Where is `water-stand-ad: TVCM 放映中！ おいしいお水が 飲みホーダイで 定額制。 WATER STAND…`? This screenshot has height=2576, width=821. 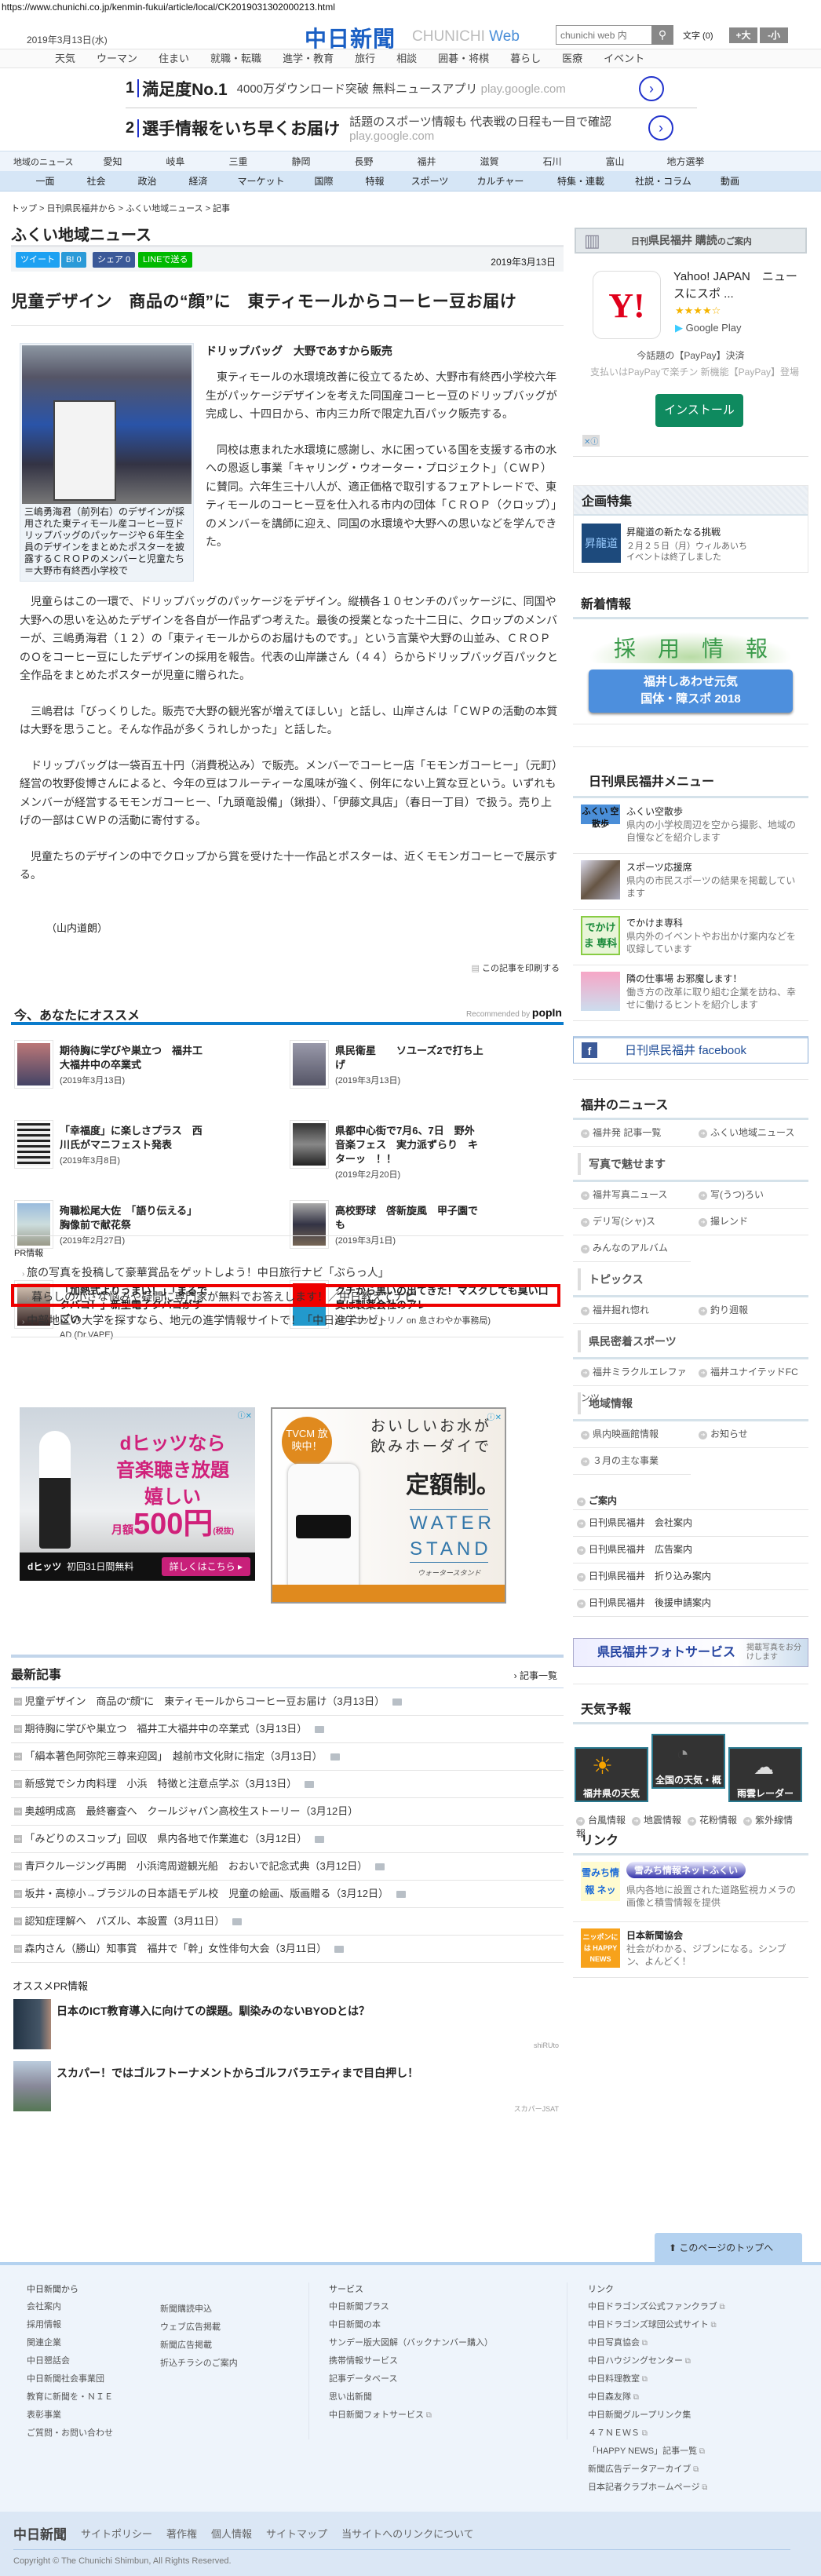 water-stand-ad: TVCM 放映中！ おいしいお水が 飲みホーダイで 定額制。 WATER STAND… is located at coordinates (388, 1505).